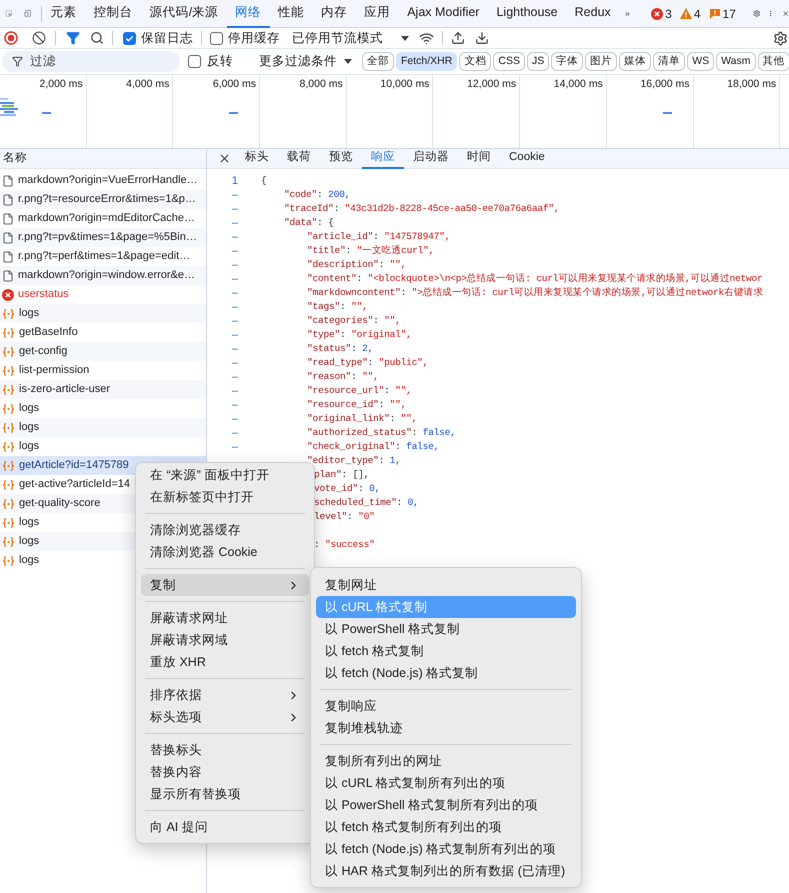 Image resolution: width=789 pixels, height=893 pixels. What do you see at coordinates (773, 61) in the screenshot?
I see `type-filter-chip: 其他` at bounding box center [773, 61].